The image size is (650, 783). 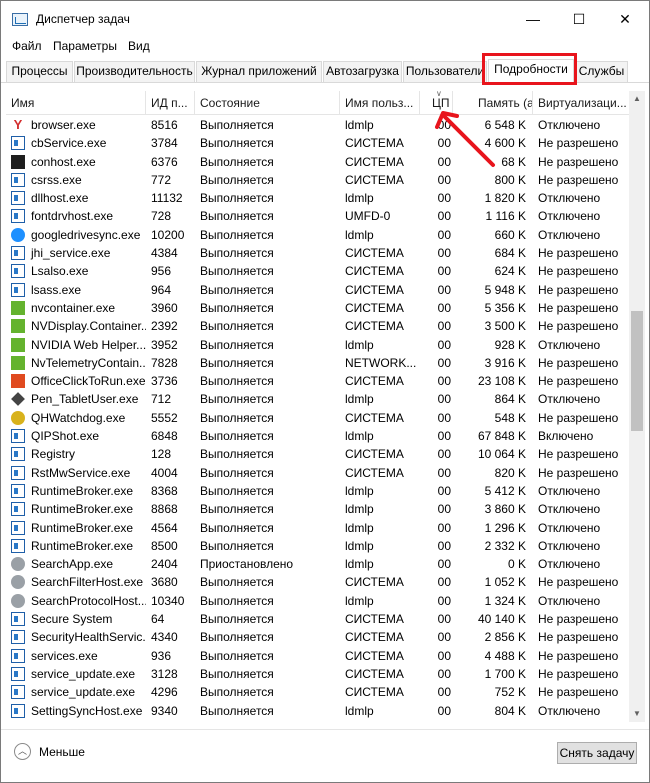 What do you see at coordinates (501, 381) in the screenshot?
I see `process-memory: 23 108 K` at bounding box center [501, 381].